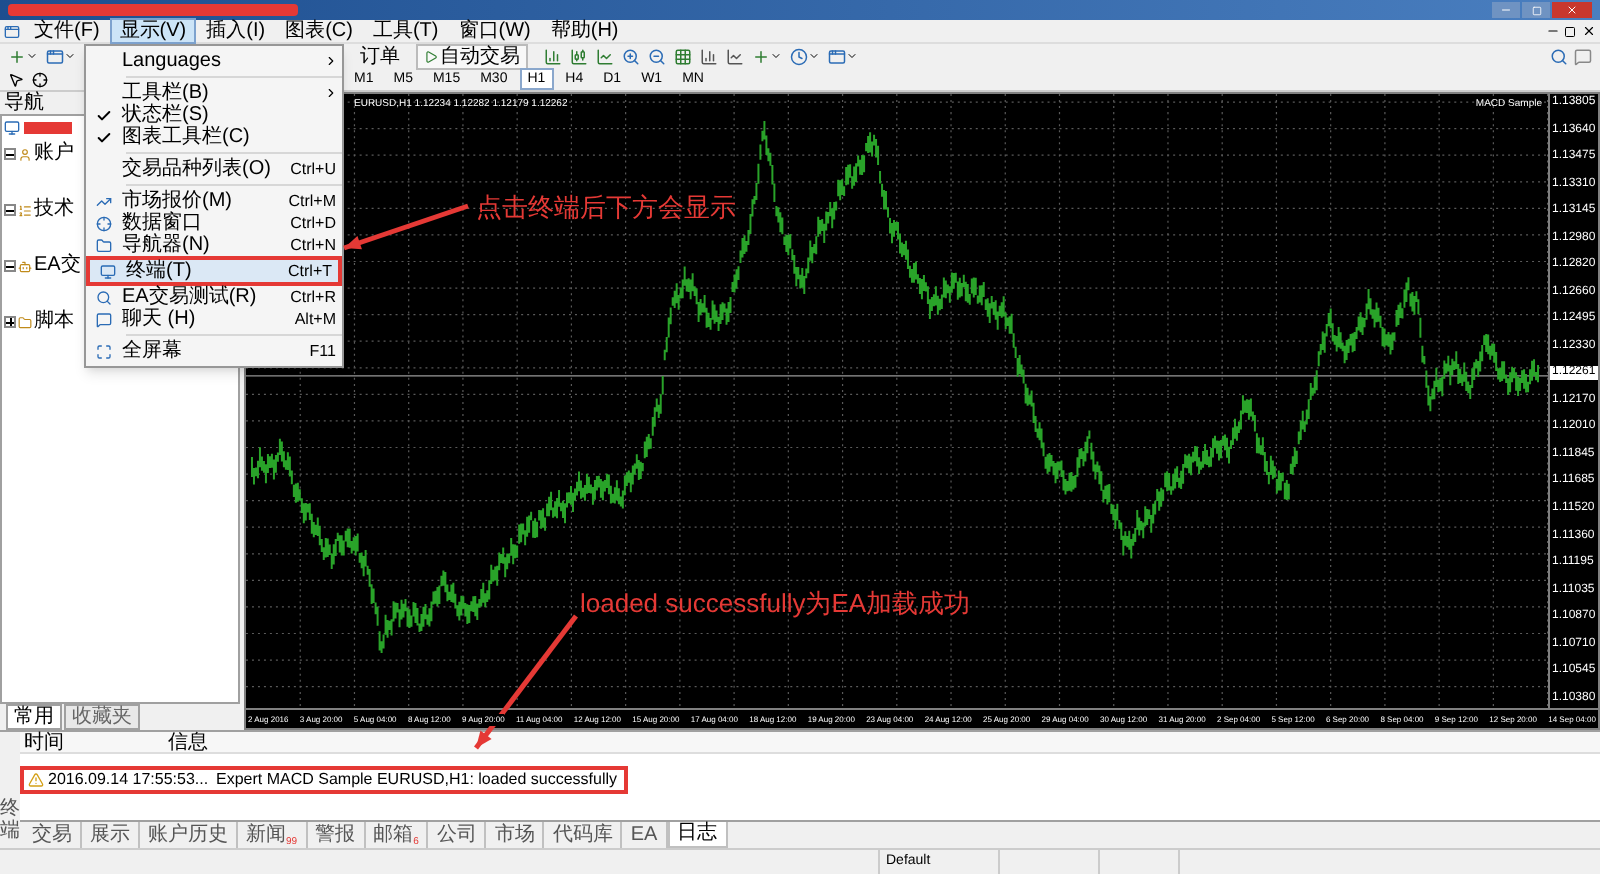 This screenshot has height=874, width=1600. I want to click on panel-side-label: 终端, so click(10, 820).